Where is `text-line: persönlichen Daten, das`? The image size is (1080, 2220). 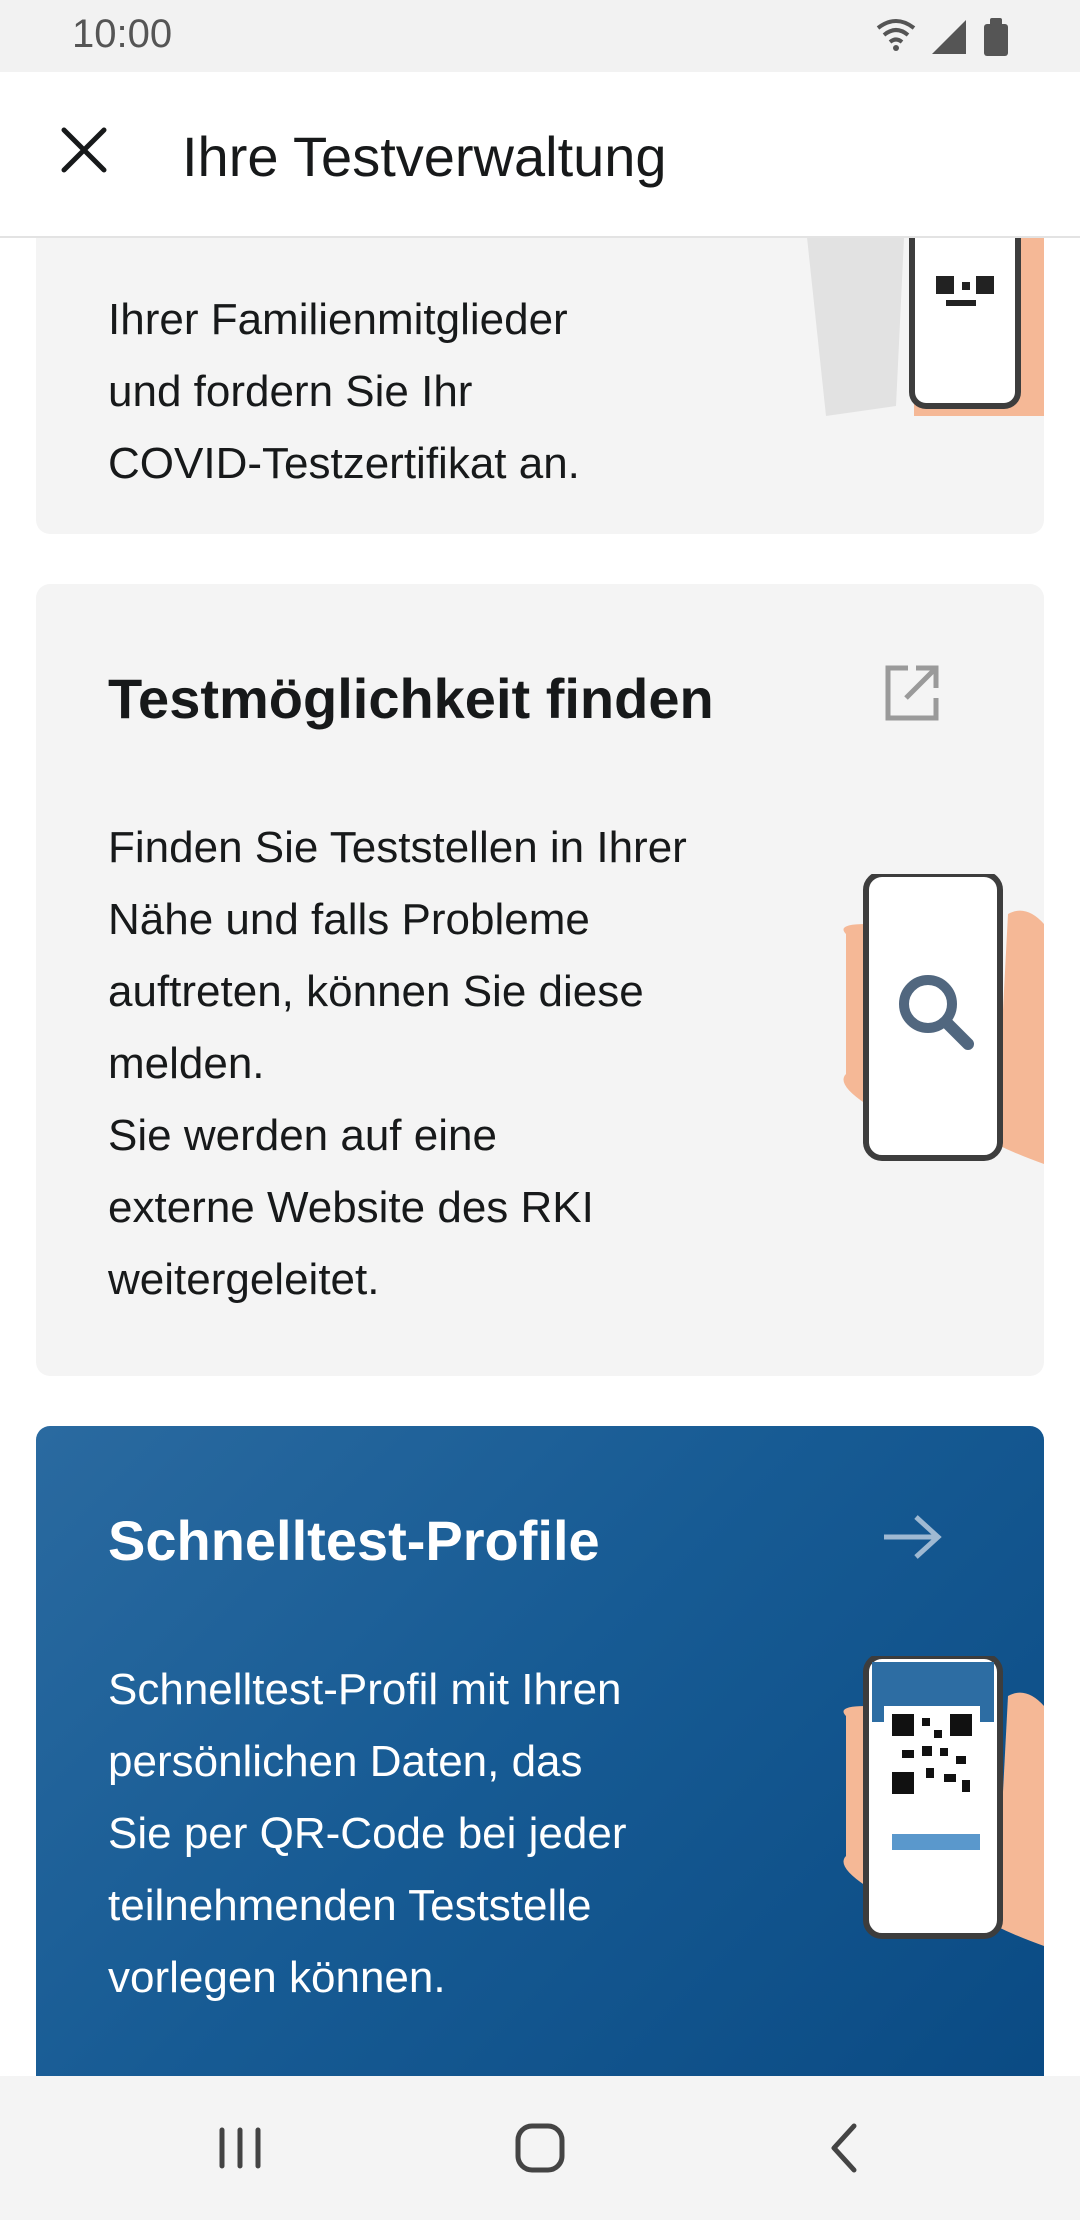
text-line: persönlichen Daten, das is located at coordinates (345, 1761).